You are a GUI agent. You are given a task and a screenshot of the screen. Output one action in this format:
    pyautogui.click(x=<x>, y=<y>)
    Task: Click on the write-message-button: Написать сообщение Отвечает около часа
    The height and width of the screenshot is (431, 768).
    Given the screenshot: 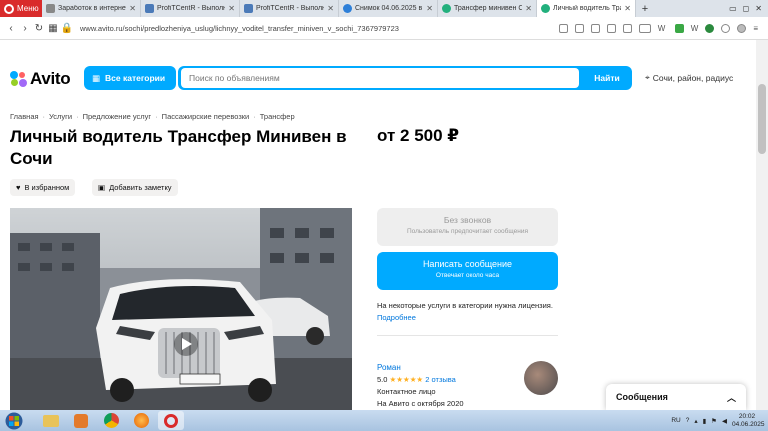 What is the action you would take?
    pyautogui.click(x=467, y=271)
    